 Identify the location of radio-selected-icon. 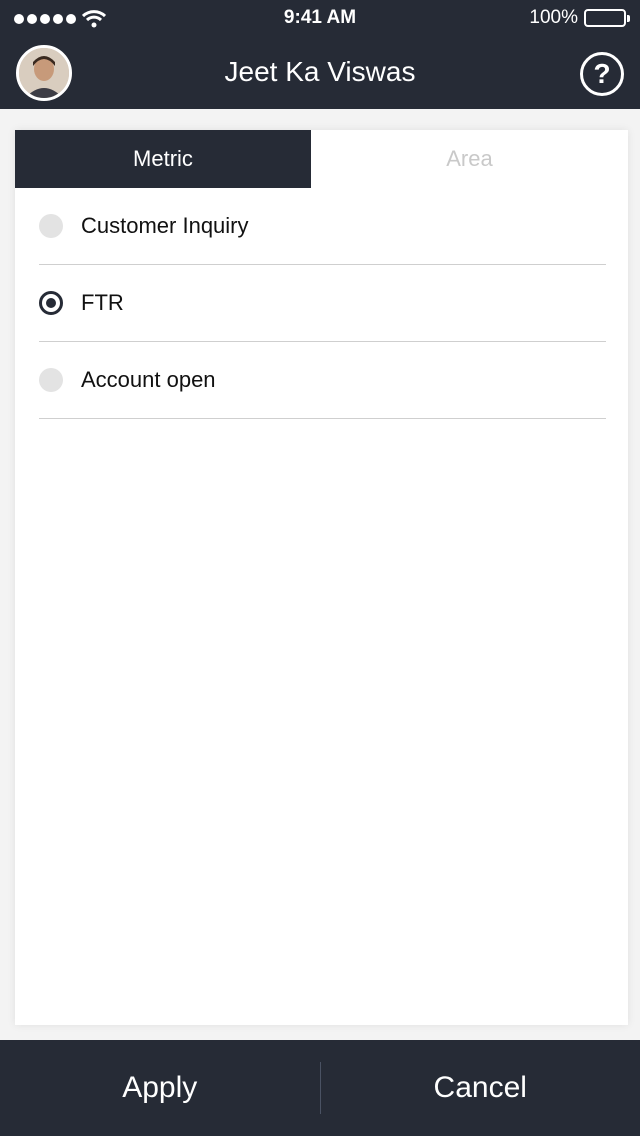
(51, 303).